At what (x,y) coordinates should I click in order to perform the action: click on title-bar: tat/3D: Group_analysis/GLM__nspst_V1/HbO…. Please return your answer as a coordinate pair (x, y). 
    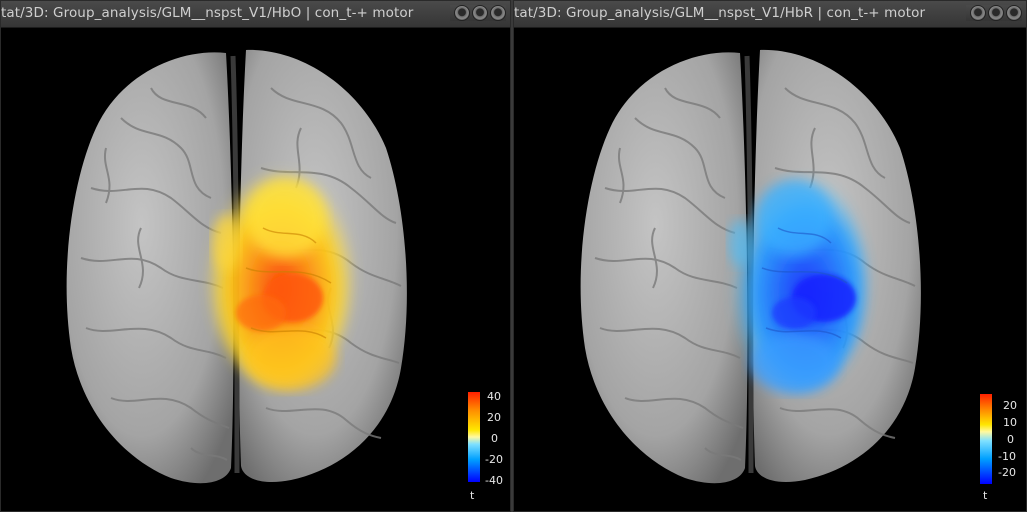
    Looking at the image, I should click on (255, 14).